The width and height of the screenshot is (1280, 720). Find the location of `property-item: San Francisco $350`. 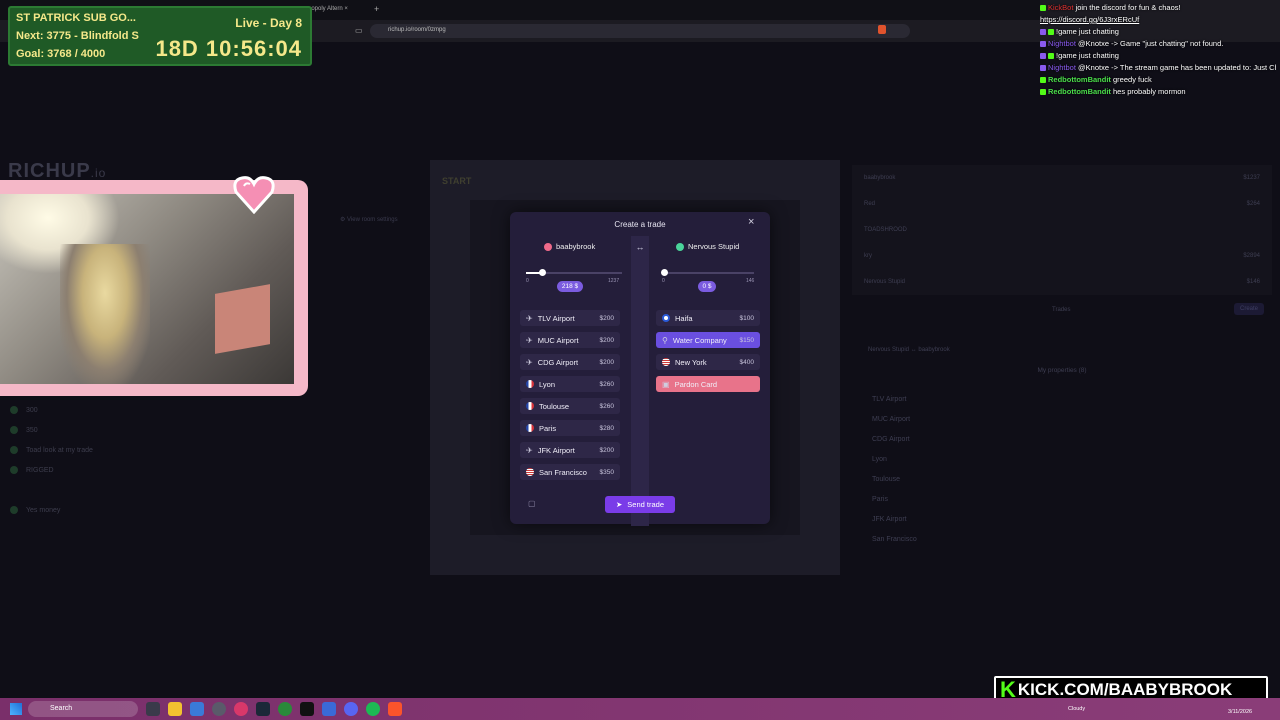

property-item: San Francisco $350 is located at coordinates (570, 472).